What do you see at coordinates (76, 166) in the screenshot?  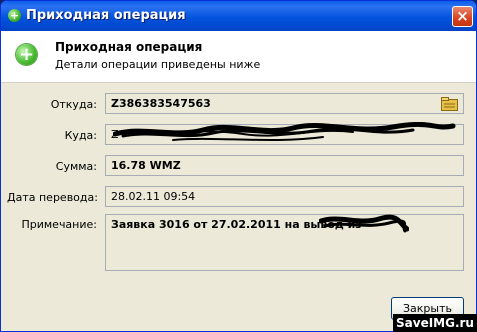 I see `amount-label: Сумма:` at bounding box center [76, 166].